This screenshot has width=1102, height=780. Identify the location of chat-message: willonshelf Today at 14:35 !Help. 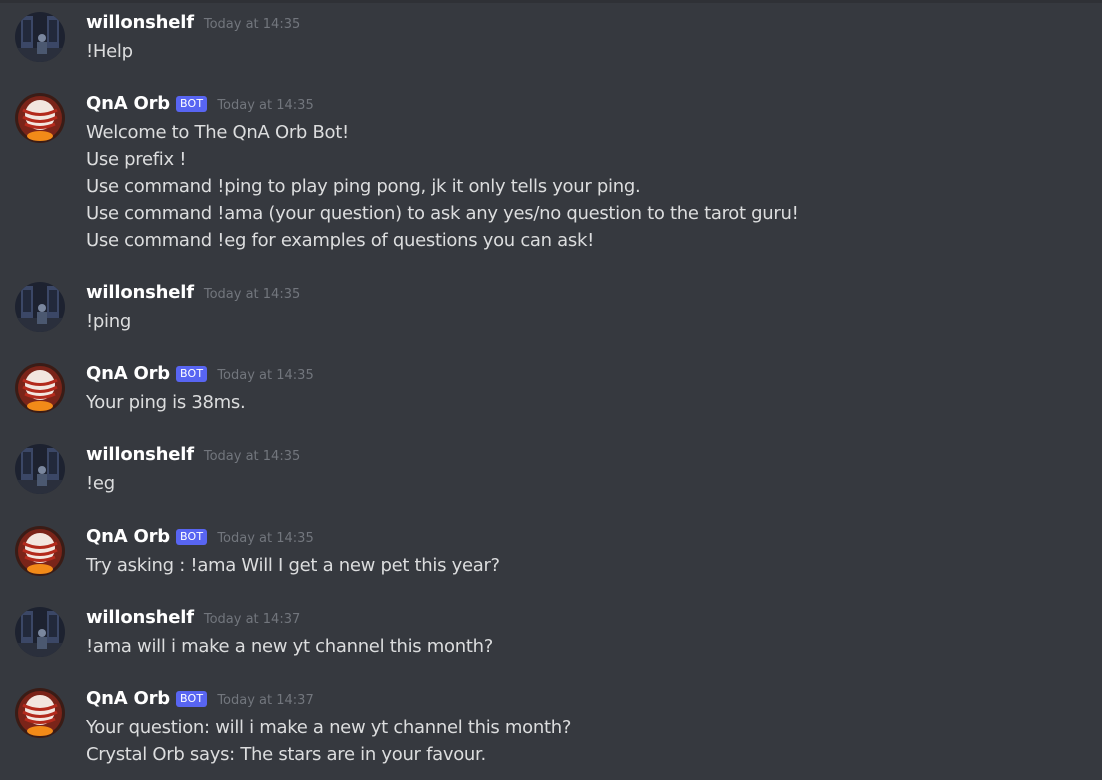
(551, 42).